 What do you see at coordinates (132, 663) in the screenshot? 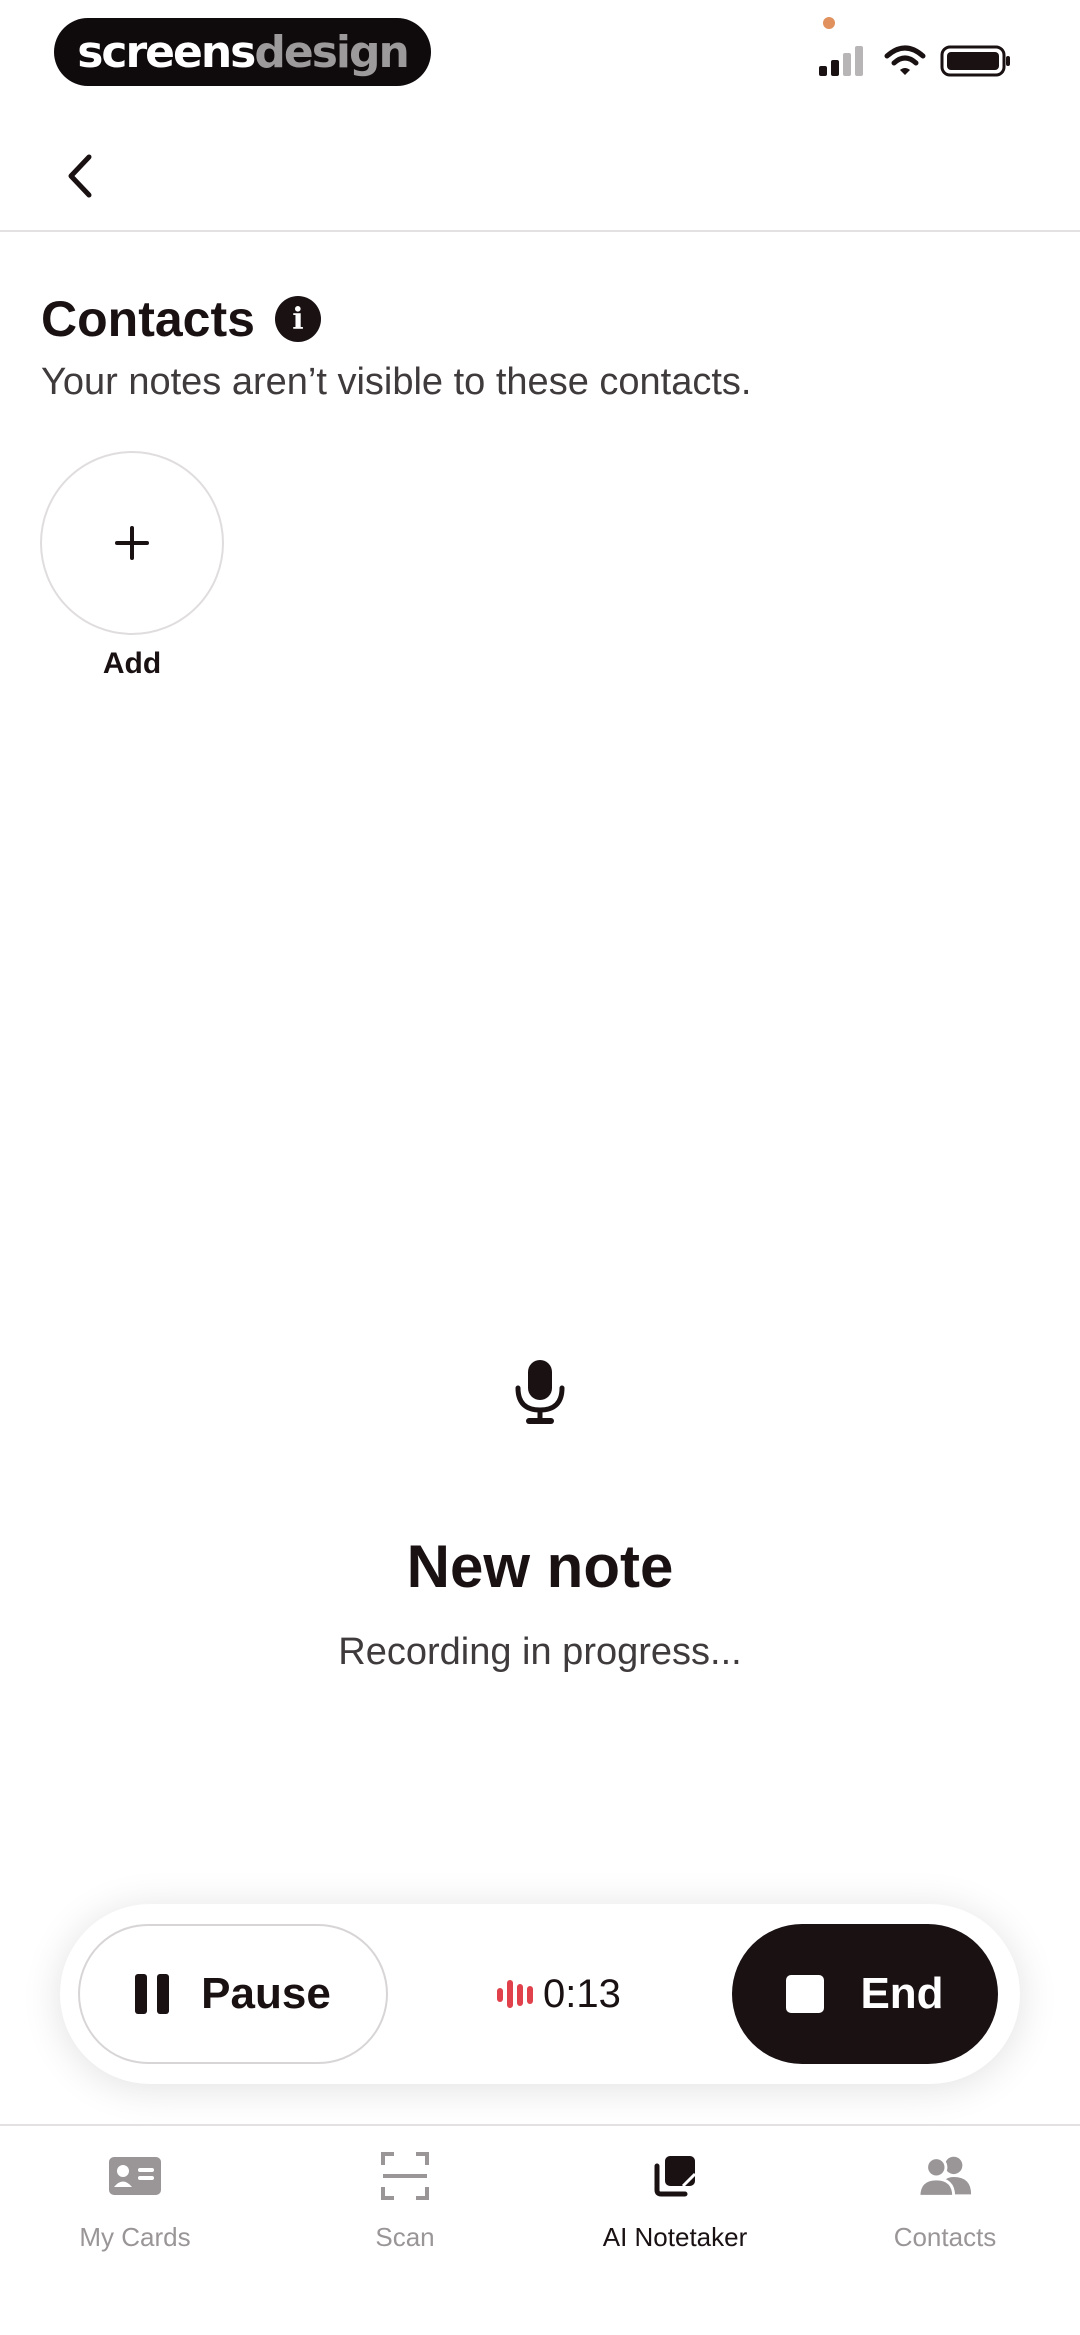
I see `add-contact-label: Add` at bounding box center [132, 663].